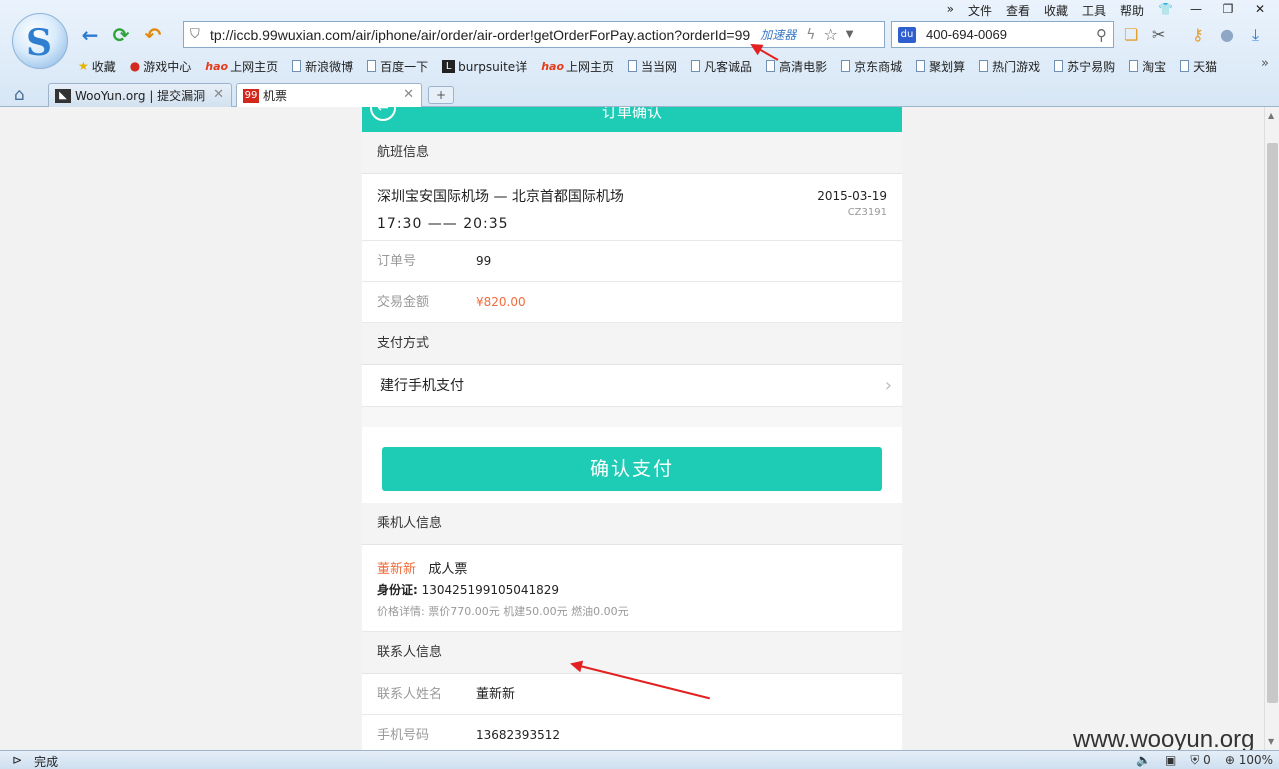 This screenshot has height=769, width=1279. What do you see at coordinates (1094, 10) in the screenshot?
I see `menu-tools: 工具` at bounding box center [1094, 10].